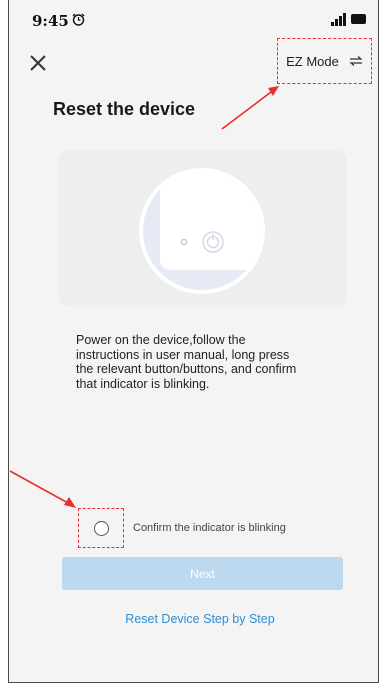 This screenshot has height=685, width=387. Describe the element at coordinates (78, 19) in the screenshot. I see `alarm-clock-icon` at that location.